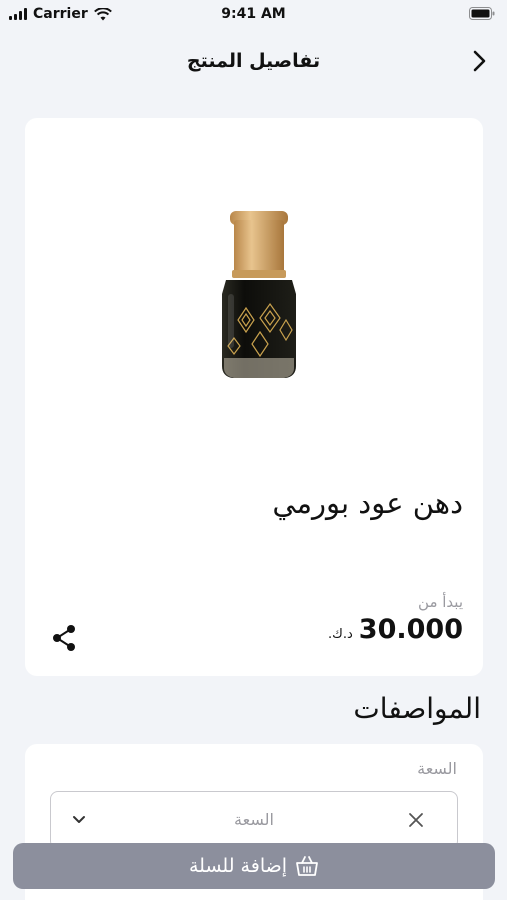 The width and height of the screenshot is (507, 900). Describe the element at coordinates (440, 602) in the screenshot. I see `price-prefix: يبدأ من` at that location.